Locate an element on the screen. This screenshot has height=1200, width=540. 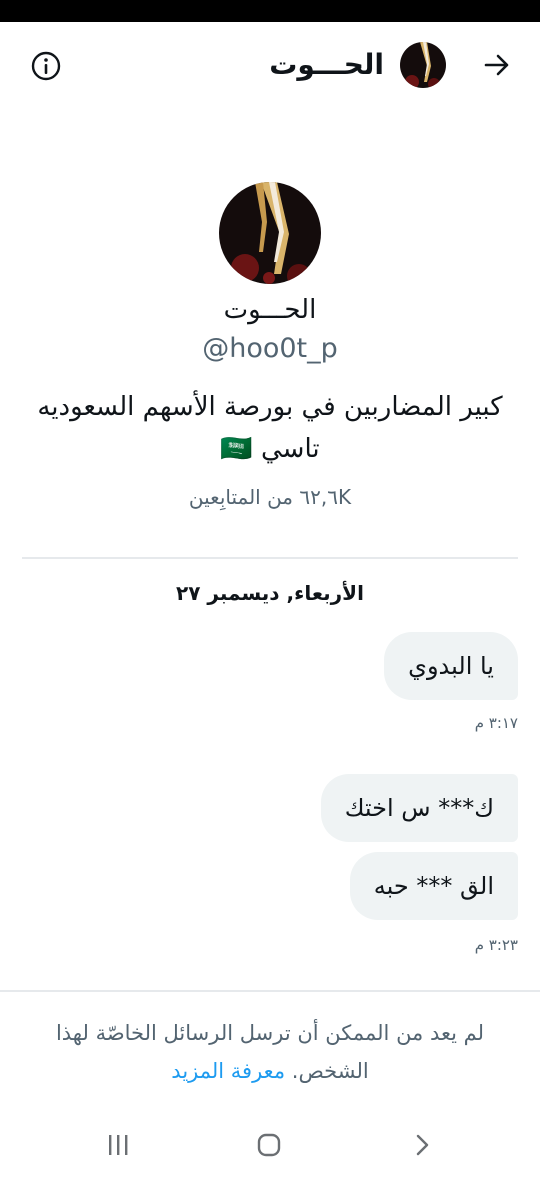
profile-handle: @hoo0t_p is located at coordinates (270, 348).